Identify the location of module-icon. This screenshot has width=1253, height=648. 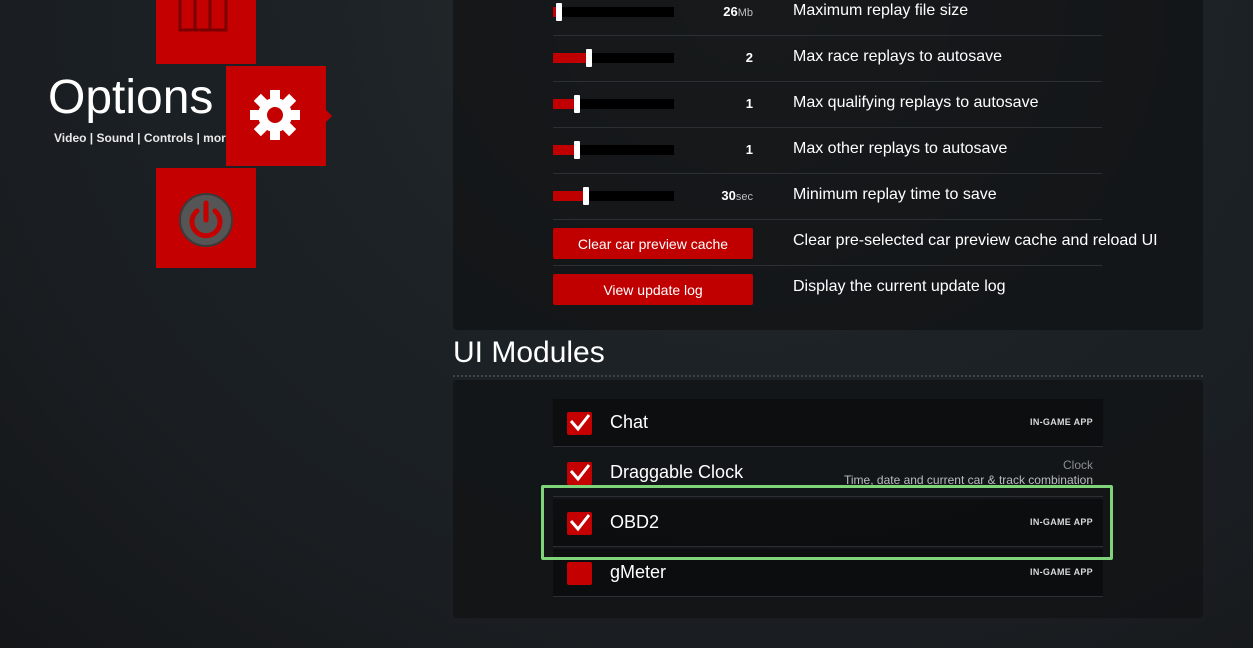
(203, 16).